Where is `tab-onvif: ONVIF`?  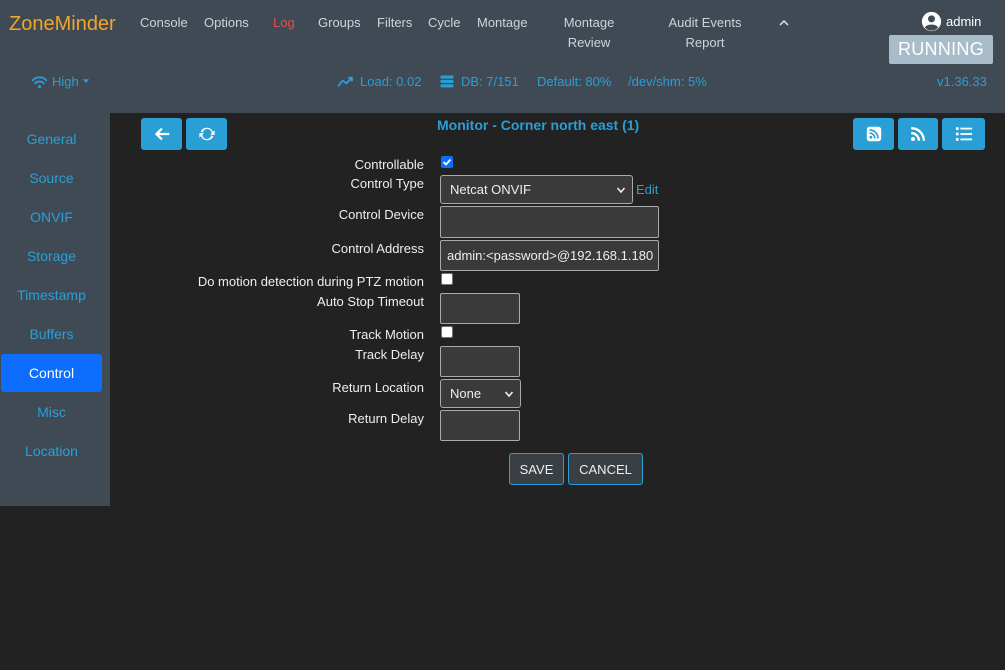
tab-onvif: ONVIF is located at coordinates (51, 217).